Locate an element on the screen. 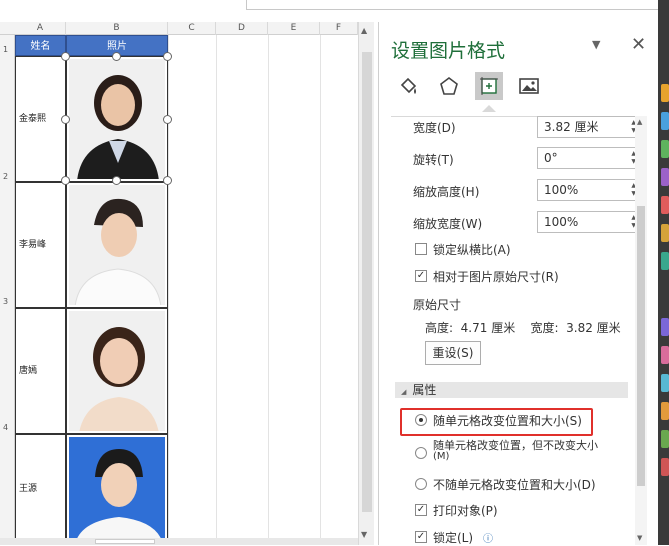 This screenshot has height=546, width=669. relative-original-size-label: 相对于图片原始尺寸(R) is located at coordinates (496, 277).